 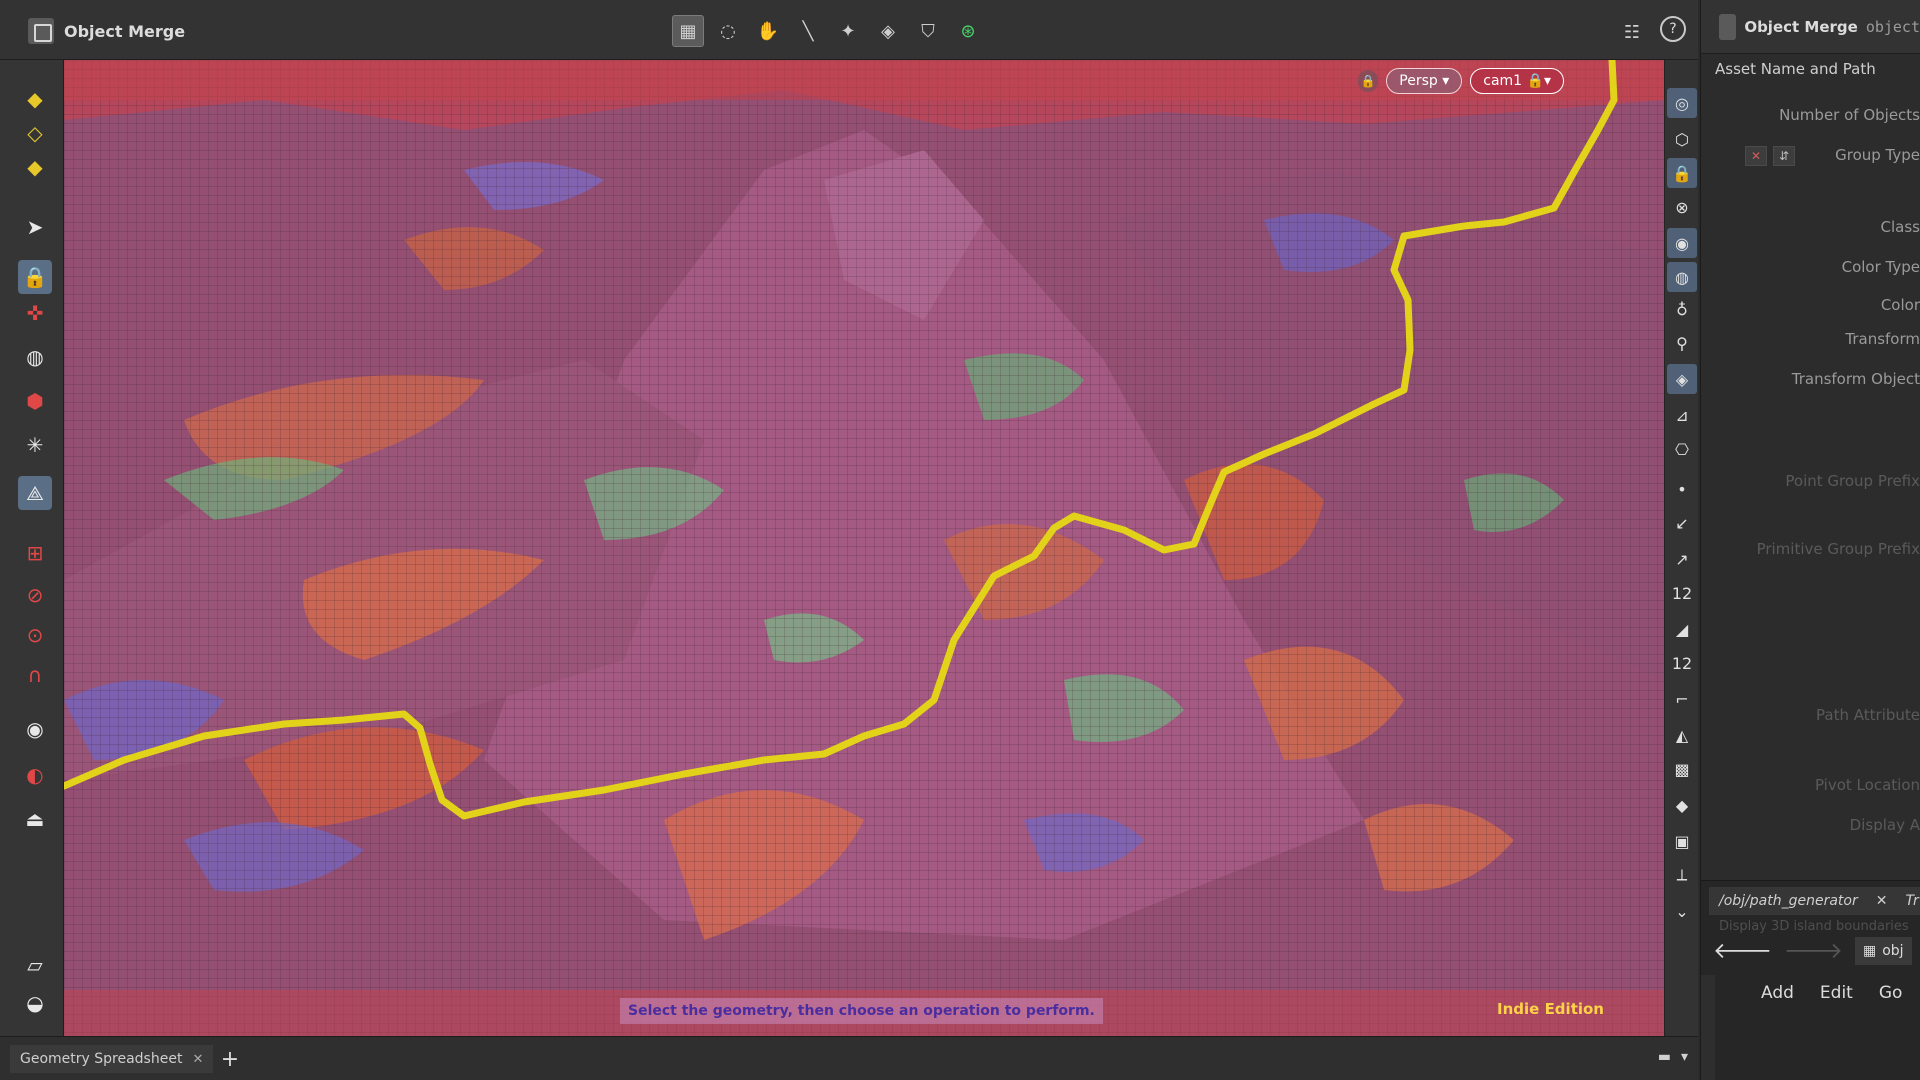 I want to click on point-normals-icon: ↙, so click(x=1682, y=523).